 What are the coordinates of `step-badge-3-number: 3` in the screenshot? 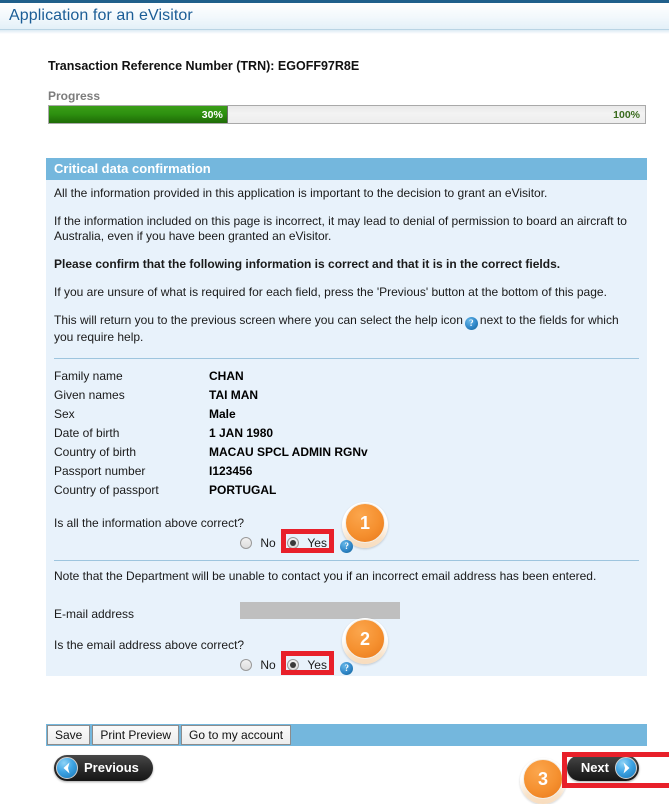 It's located at (543, 779).